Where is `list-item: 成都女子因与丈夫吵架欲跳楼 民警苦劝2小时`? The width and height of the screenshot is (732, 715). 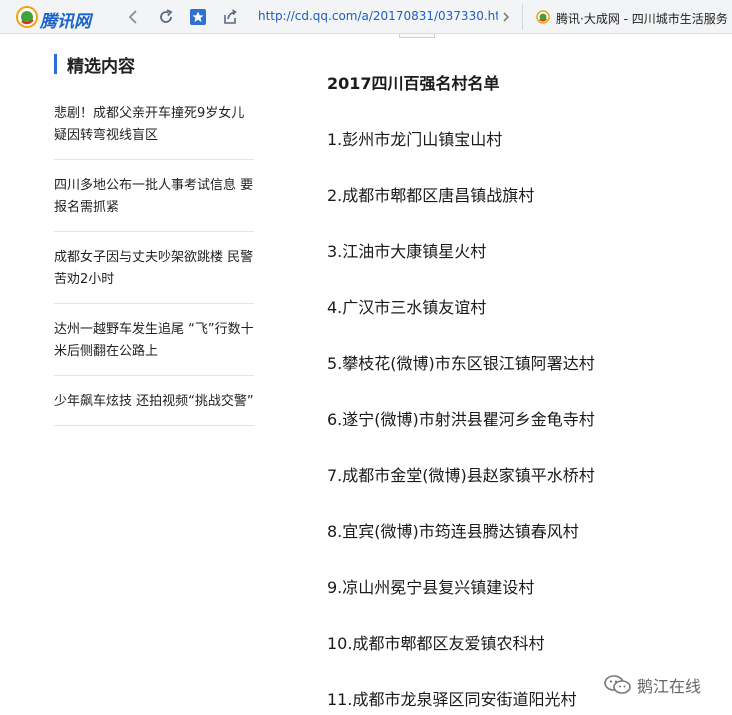 list-item: 成都女子因与丈夫吵架欲跳楼 民警苦劝2小时 is located at coordinates (154, 268).